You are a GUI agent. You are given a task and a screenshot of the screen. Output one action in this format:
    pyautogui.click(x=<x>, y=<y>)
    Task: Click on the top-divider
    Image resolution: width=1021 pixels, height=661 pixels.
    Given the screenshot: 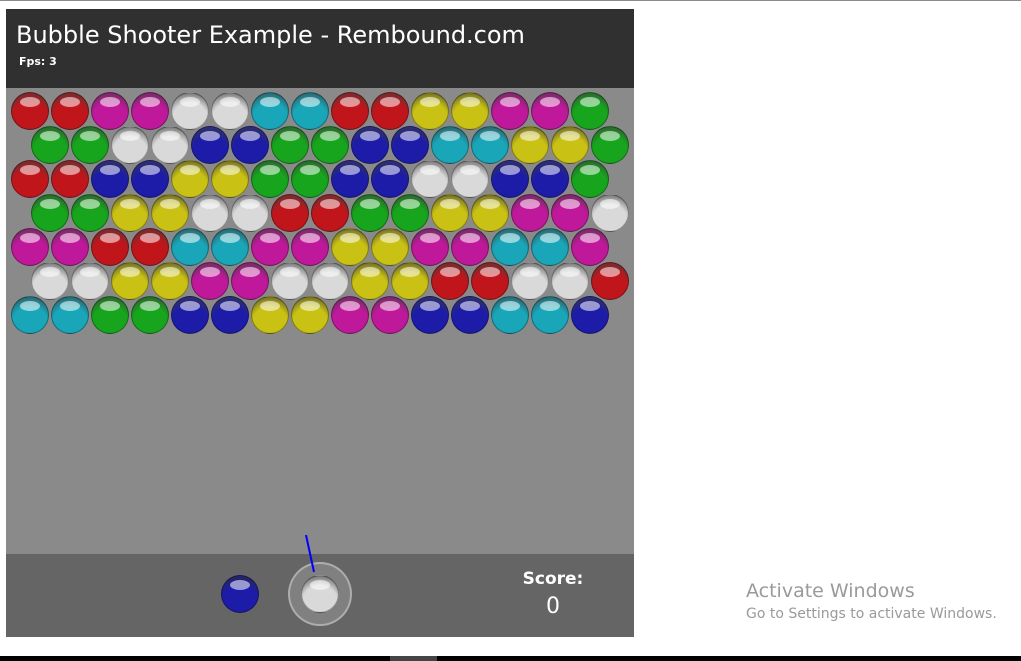 What is the action you would take?
    pyautogui.click(x=510, y=0)
    